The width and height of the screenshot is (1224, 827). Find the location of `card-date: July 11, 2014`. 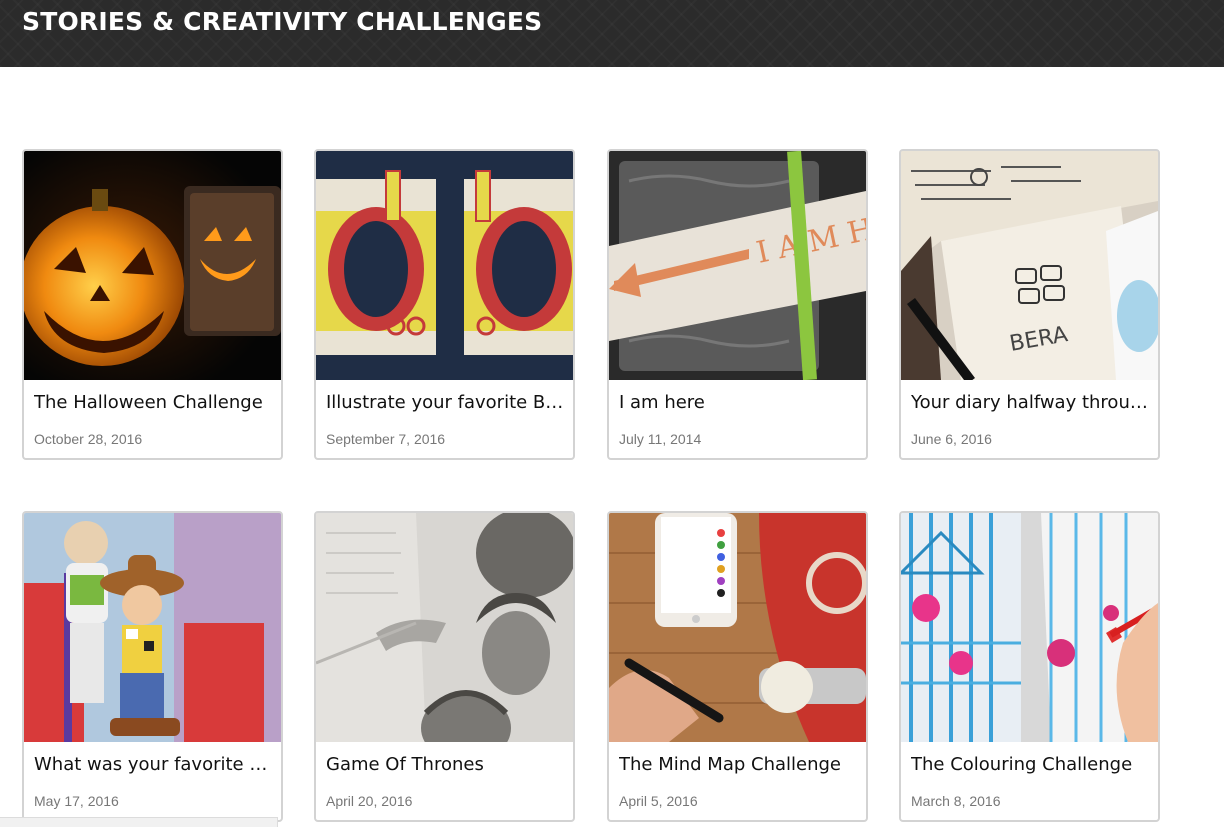

card-date: July 11, 2014 is located at coordinates (660, 439).